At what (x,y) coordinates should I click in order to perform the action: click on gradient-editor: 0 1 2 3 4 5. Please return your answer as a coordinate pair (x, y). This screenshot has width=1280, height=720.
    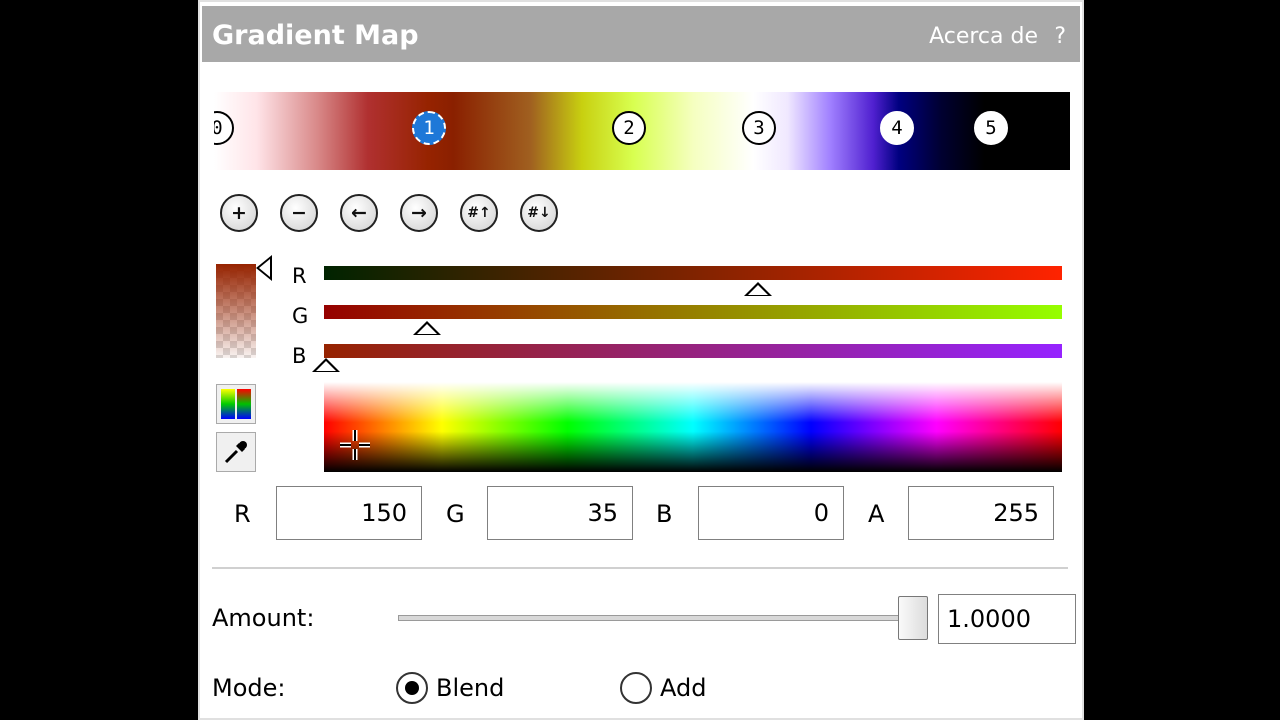
    Looking at the image, I should click on (642, 131).